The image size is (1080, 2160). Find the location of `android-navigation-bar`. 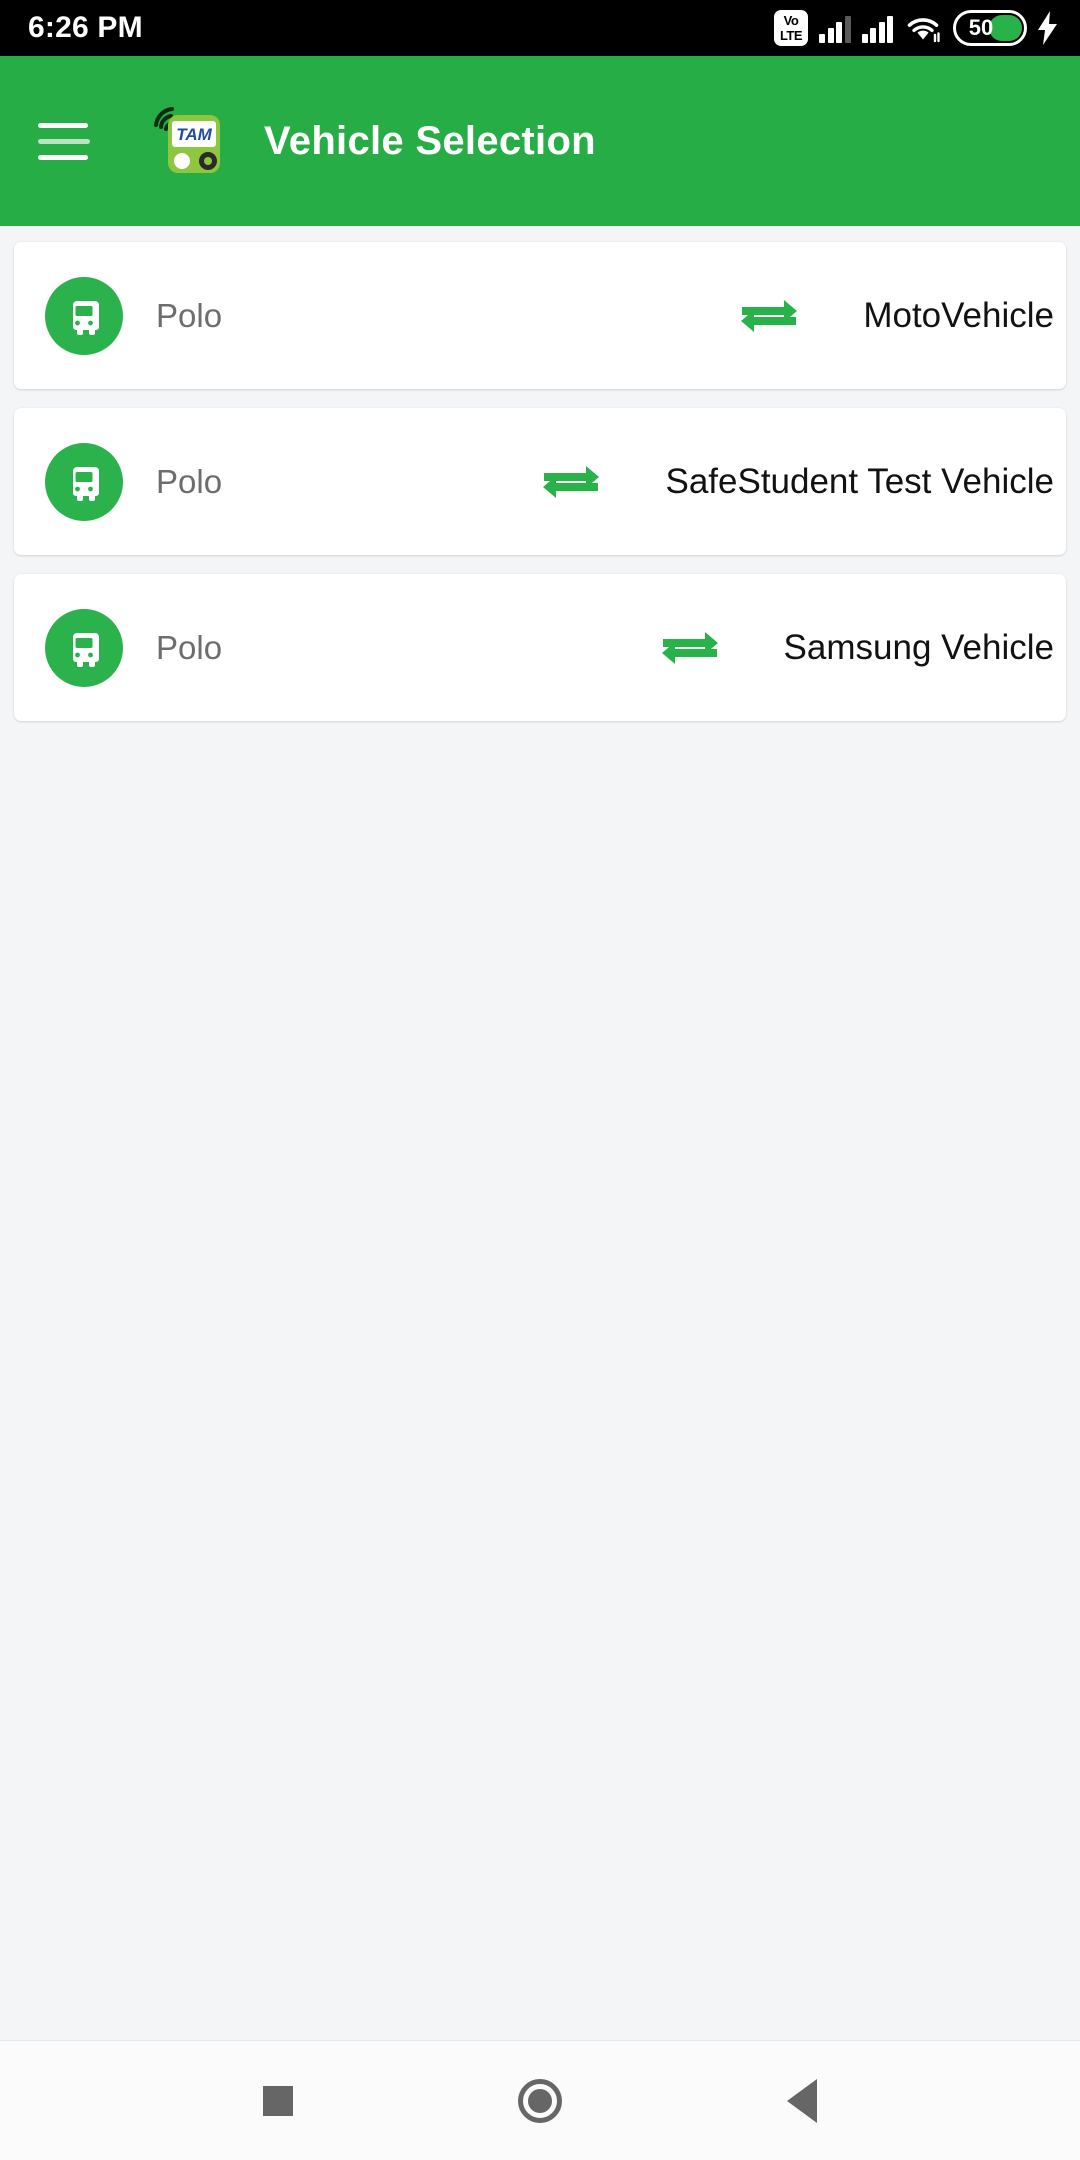

android-navigation-bar is located at coordinates (540, 2100).